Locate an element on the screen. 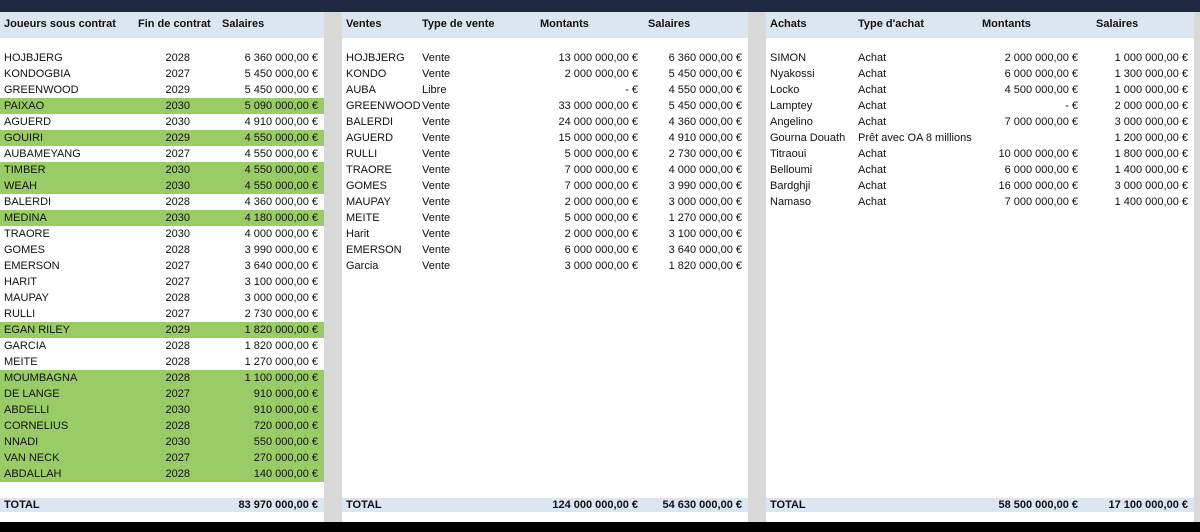 This screenshot has width=1200, height=532. salary: 1 100 000,00 € is located at coordinates (281, 378).